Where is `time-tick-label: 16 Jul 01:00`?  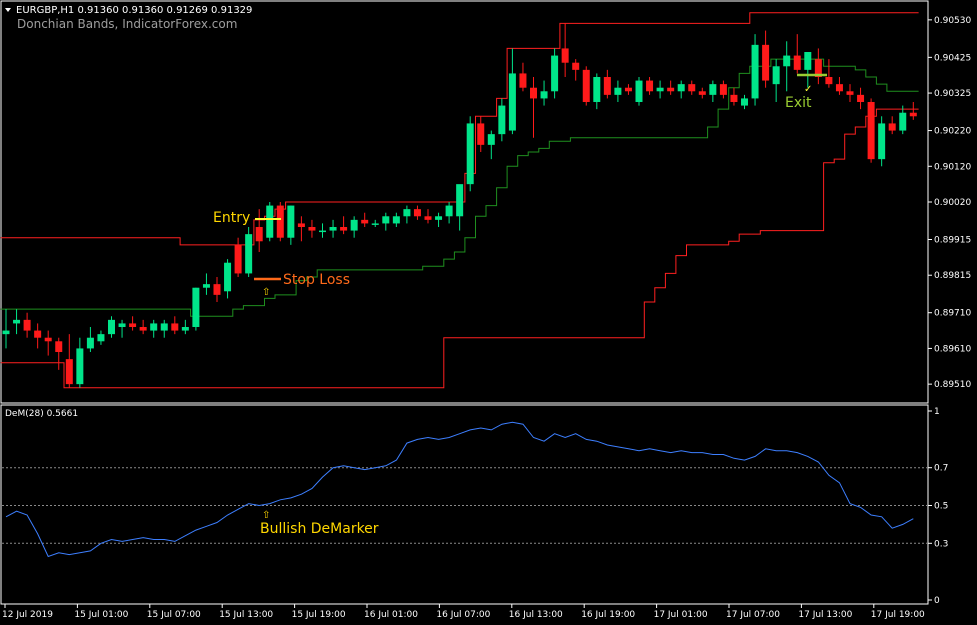
time-tick-label: 16 Jul 01:00 is located at coordinates (391, 615).